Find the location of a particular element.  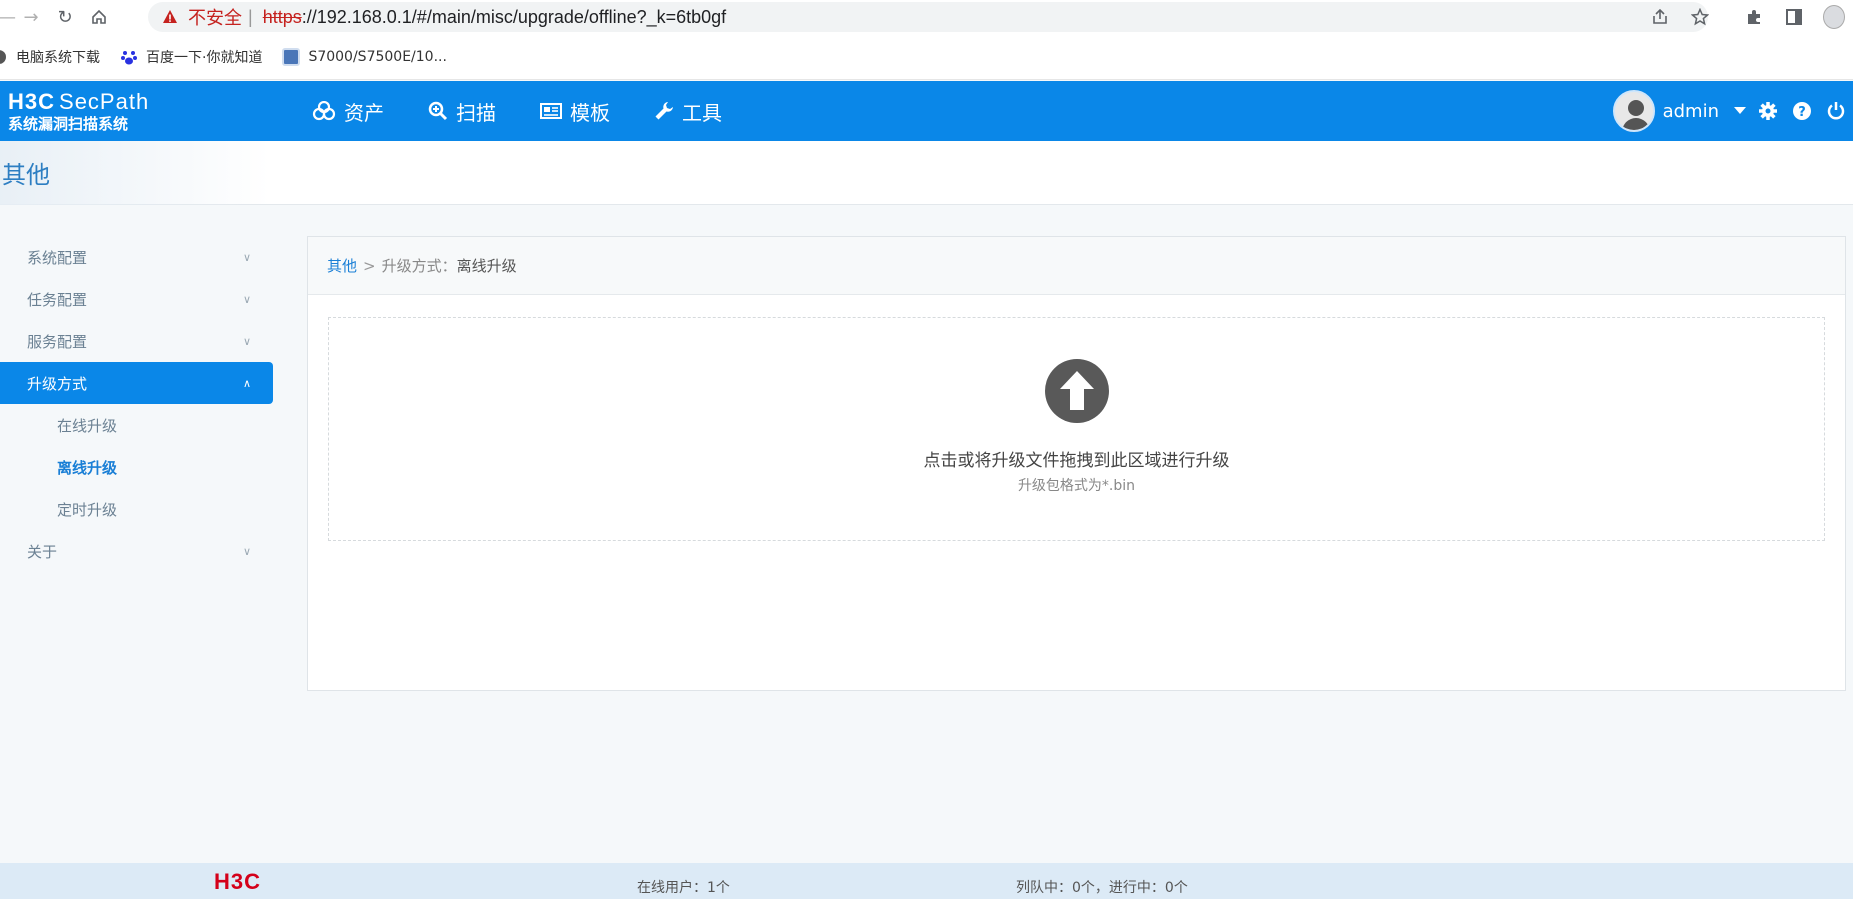

bookmark-item: 电脑系统下载 is located at coordinates (50, 57).